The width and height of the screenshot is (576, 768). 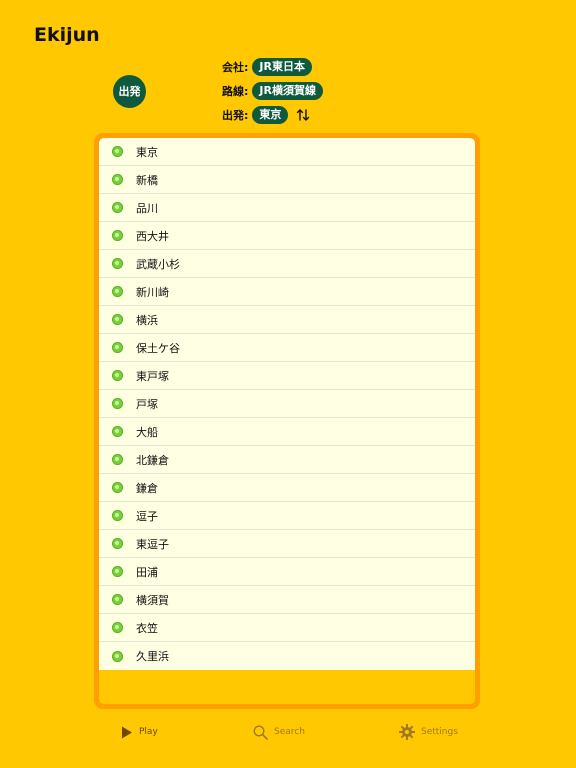 What do you see at coordinates (152, 376) in the screenshot?
I see `station-name: 東戸塚` at bounding box center [152, 376].